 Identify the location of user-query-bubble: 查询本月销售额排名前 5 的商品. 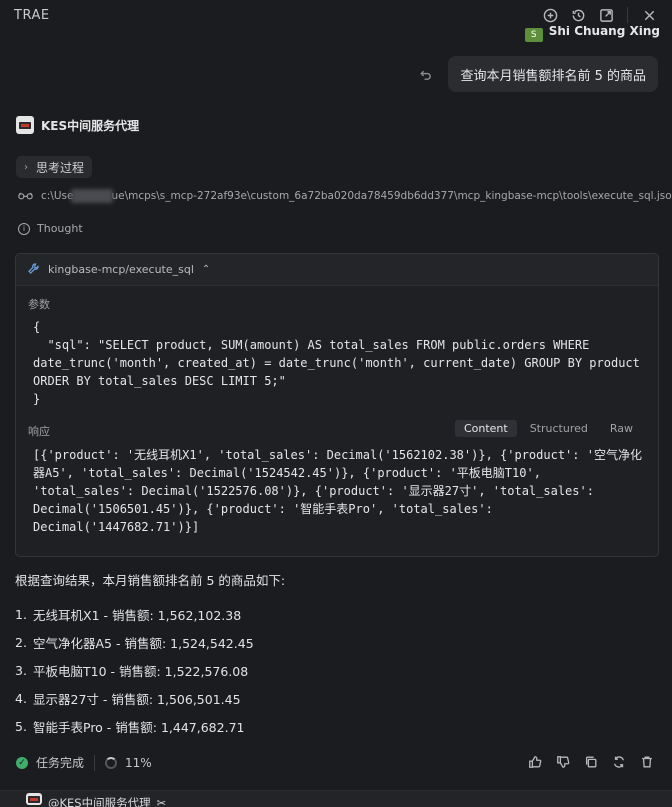
(553, 74).